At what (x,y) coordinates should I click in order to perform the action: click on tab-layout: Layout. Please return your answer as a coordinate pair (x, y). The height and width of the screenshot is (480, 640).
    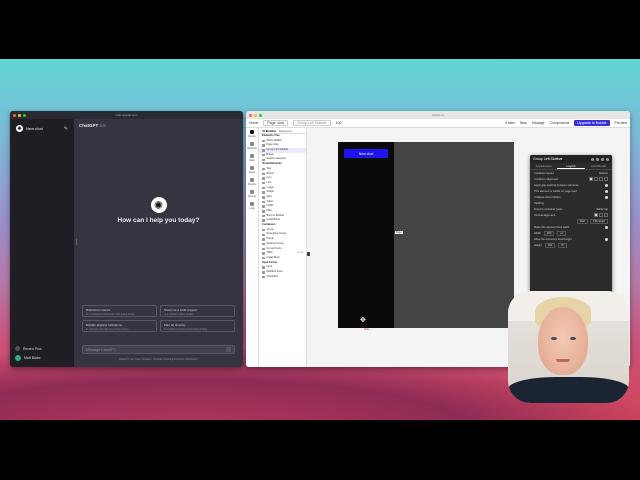
    Looking at the image, I should click on (571, 166).